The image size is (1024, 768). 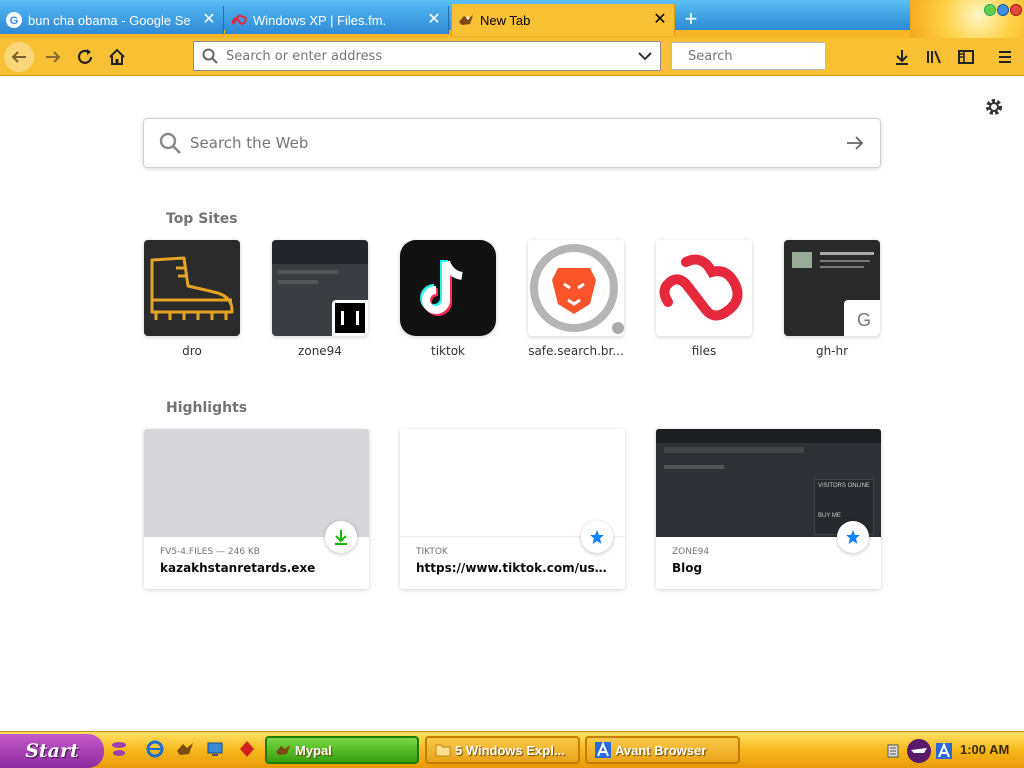 I want to click on top-site-label: tiktok, so click(x=448, y=351).